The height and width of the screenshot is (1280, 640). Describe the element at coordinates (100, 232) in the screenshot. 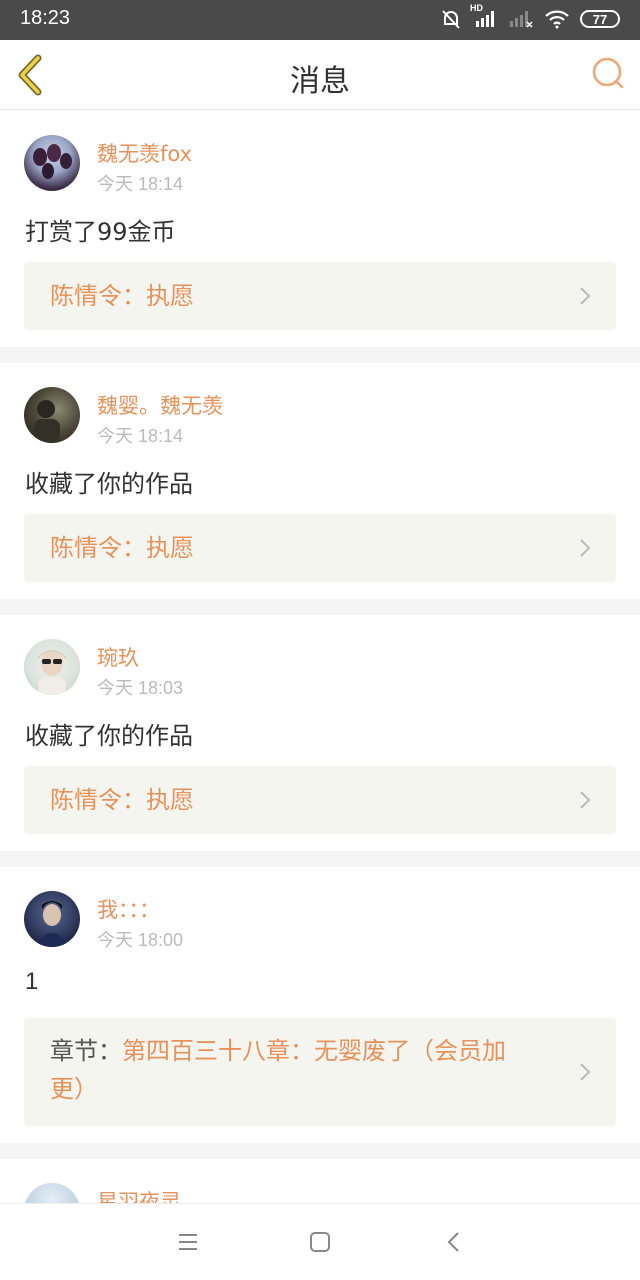

I see `message-text: 打赏了99金币` at that location.